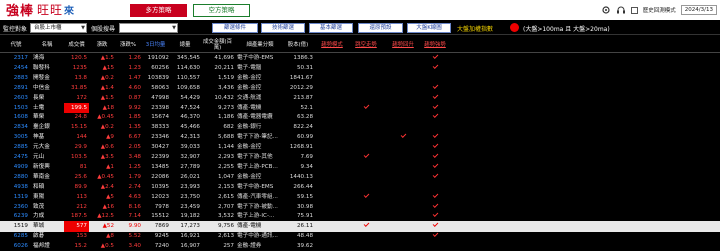  What do you see at coordinates (102, 44) in the screenshot?
I see `col-change: 漲跌` at bounding box center [102, 44].